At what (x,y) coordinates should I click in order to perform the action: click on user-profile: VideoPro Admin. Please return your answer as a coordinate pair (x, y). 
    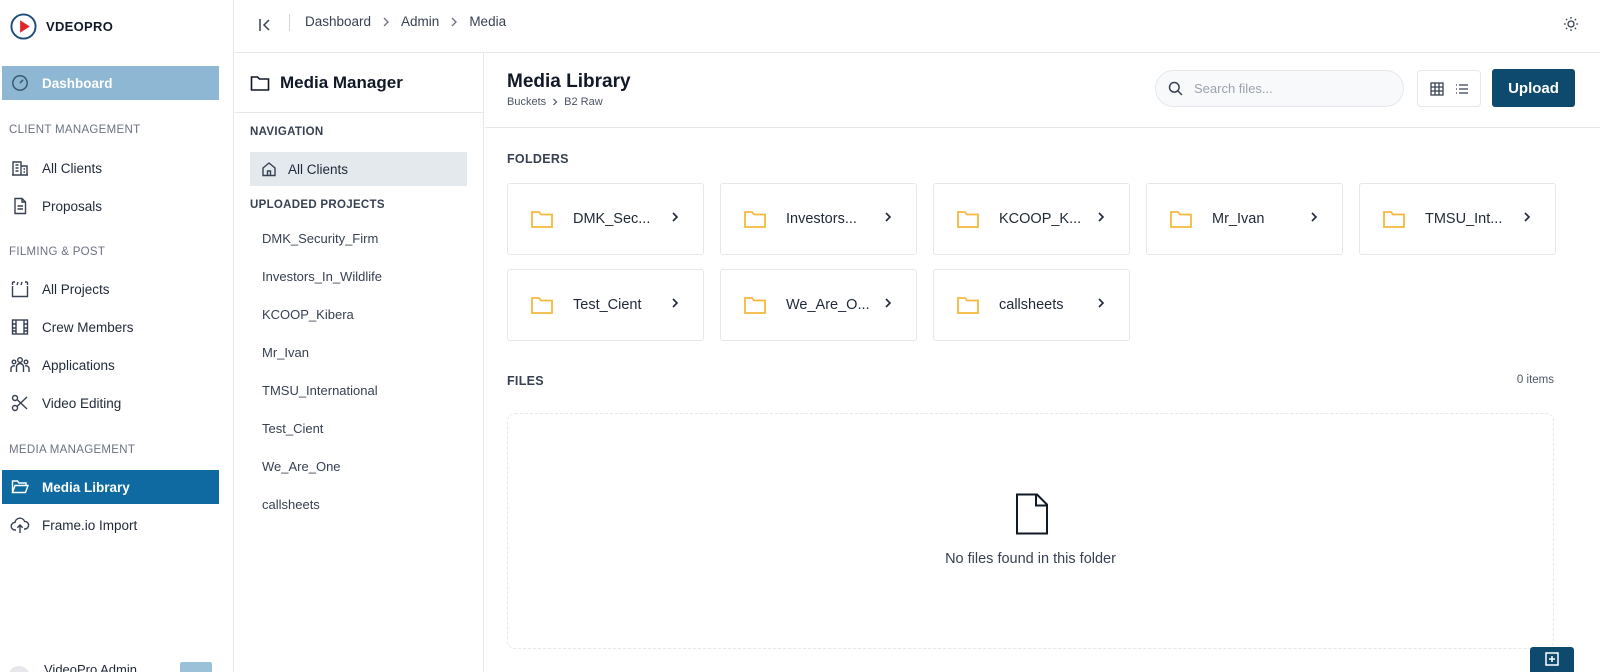
    Looking at the image, I should click on (115, 664).